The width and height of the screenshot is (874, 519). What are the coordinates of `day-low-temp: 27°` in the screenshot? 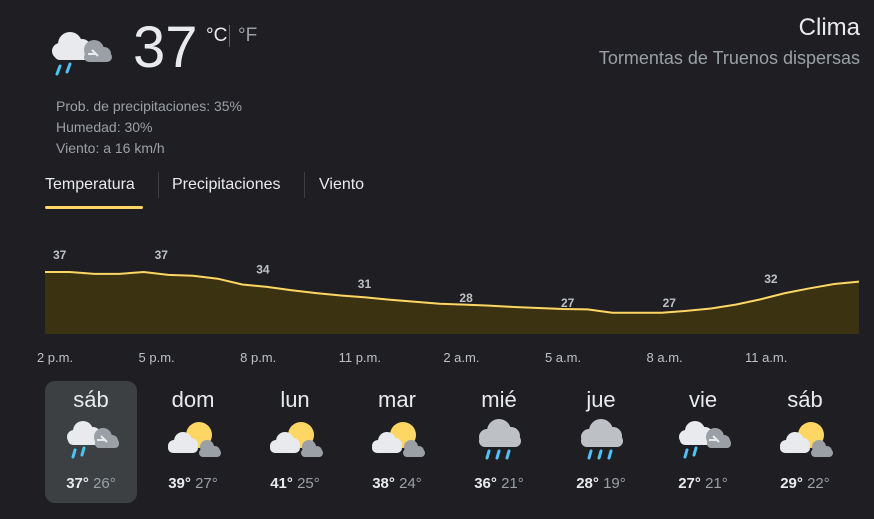 It's located at (206, 483).